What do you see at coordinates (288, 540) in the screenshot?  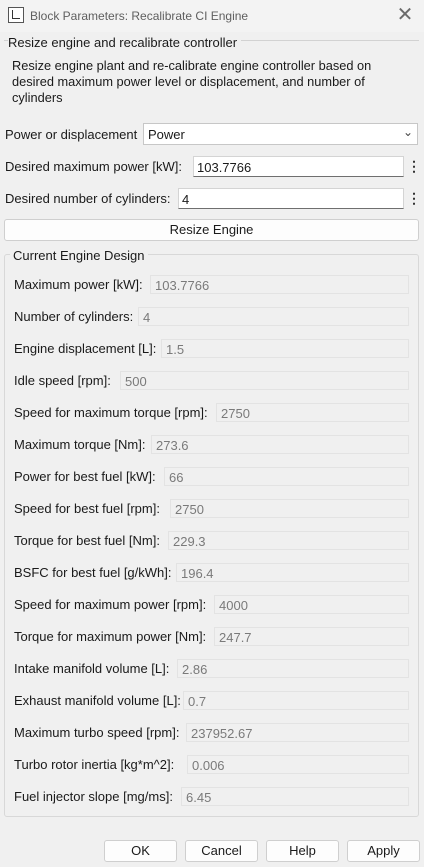 I see `field-value-box: 229.3` at bounding box center [288, 540].